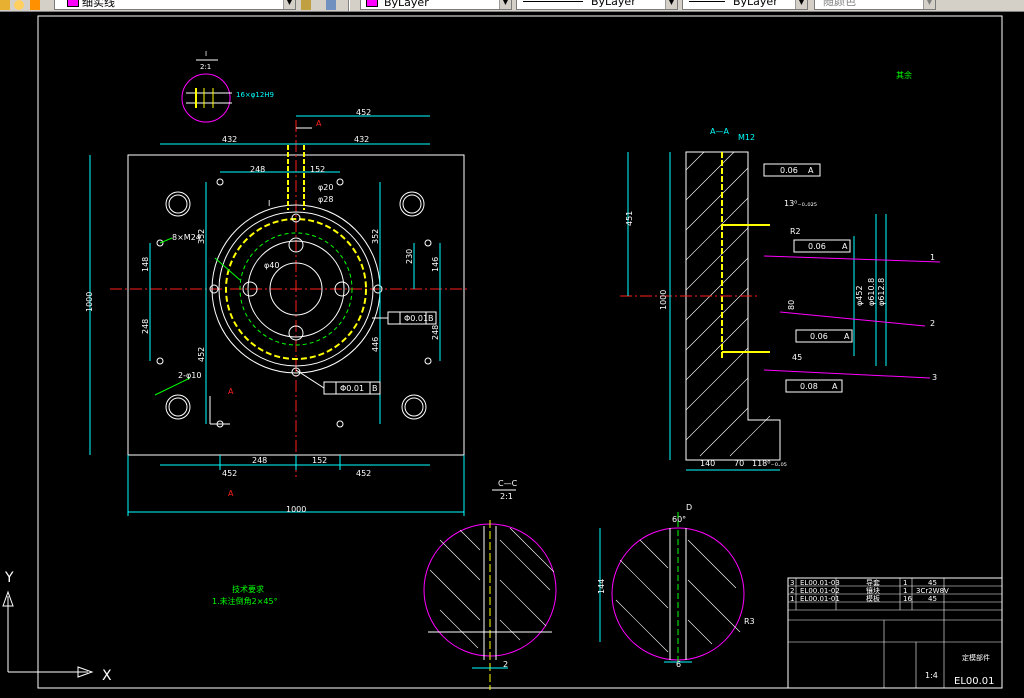  What do you see at coordinates (769, 463) in the screenshot?
I see `dim-text-118: 118⁰₋₀.₀₅` at bounding box center [769, 463].